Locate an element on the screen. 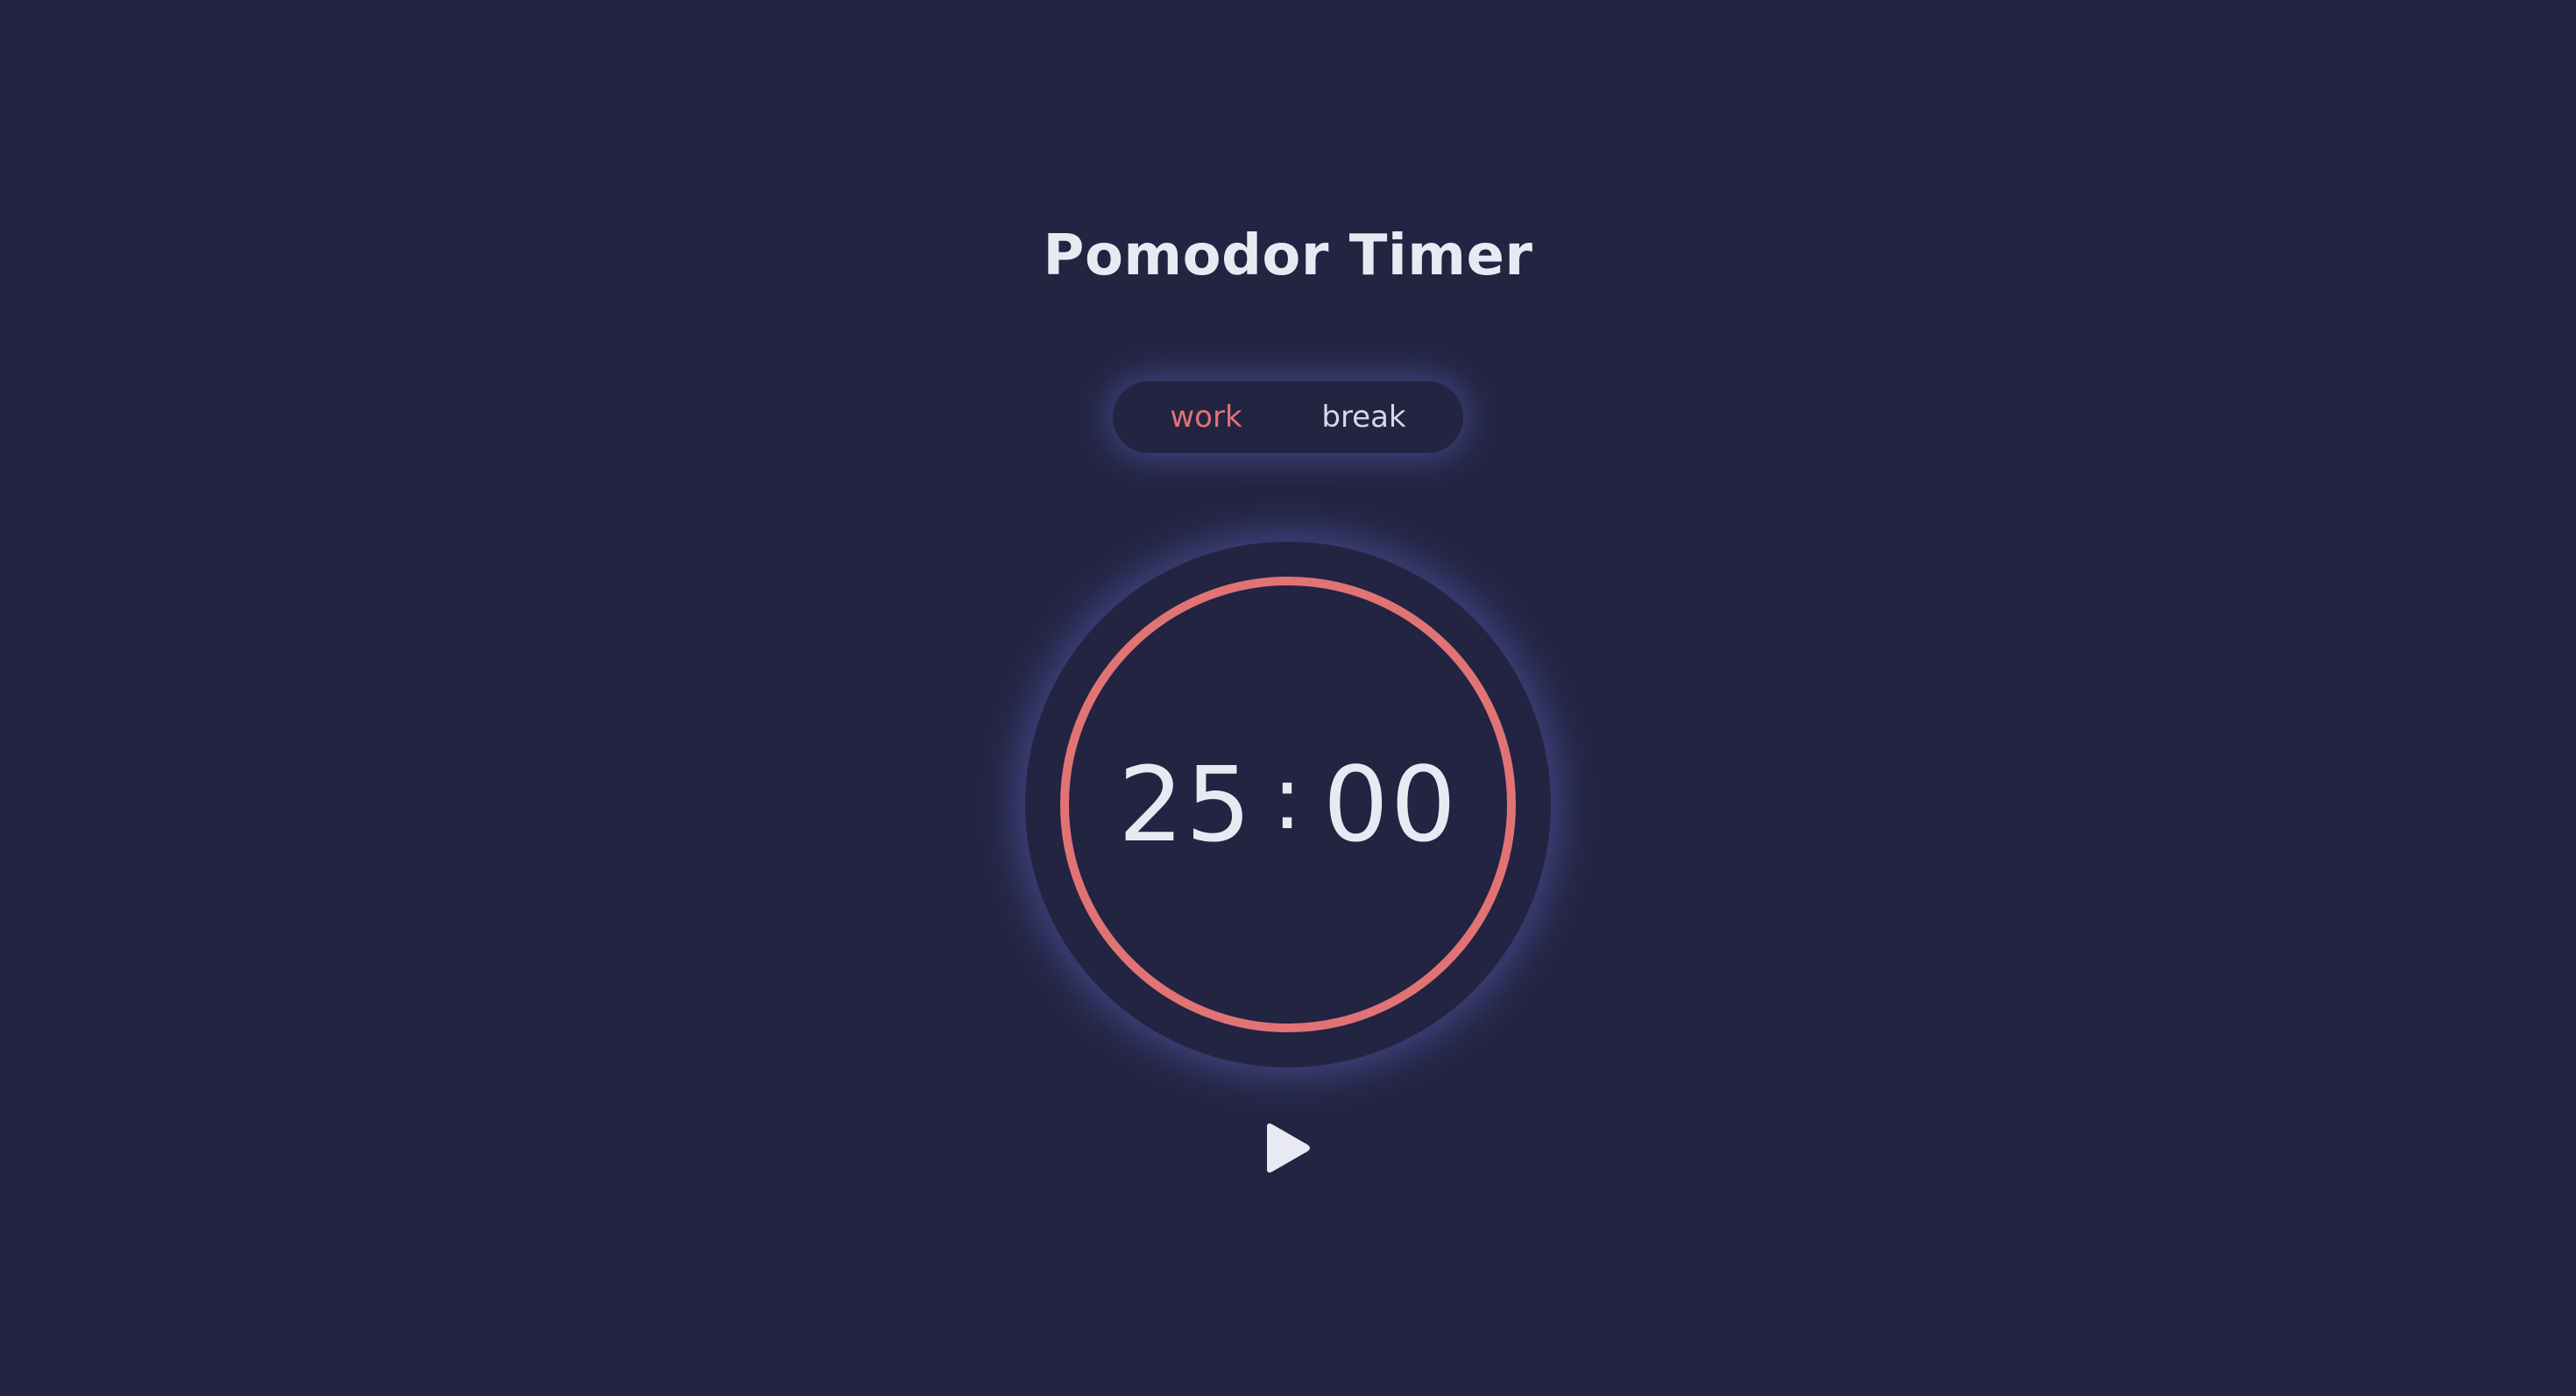  time-display: 25 : 00 is located at coordinates (1288, 805).